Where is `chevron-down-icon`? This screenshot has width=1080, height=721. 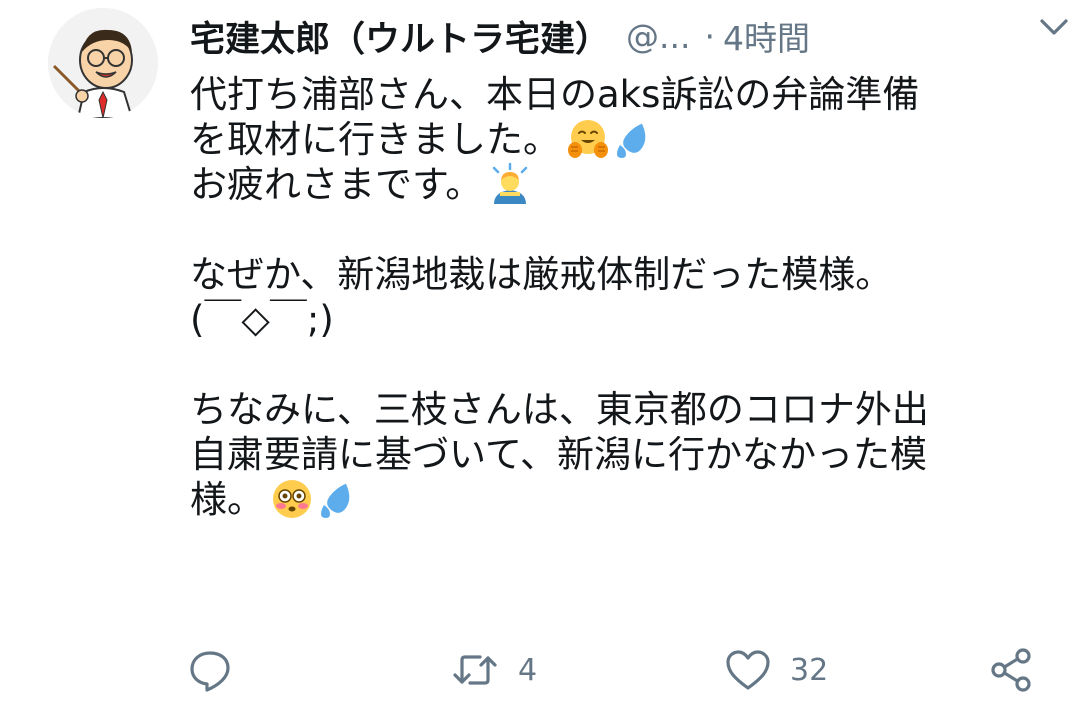
chevron-down-icon is located at coordinates (1054, 27).